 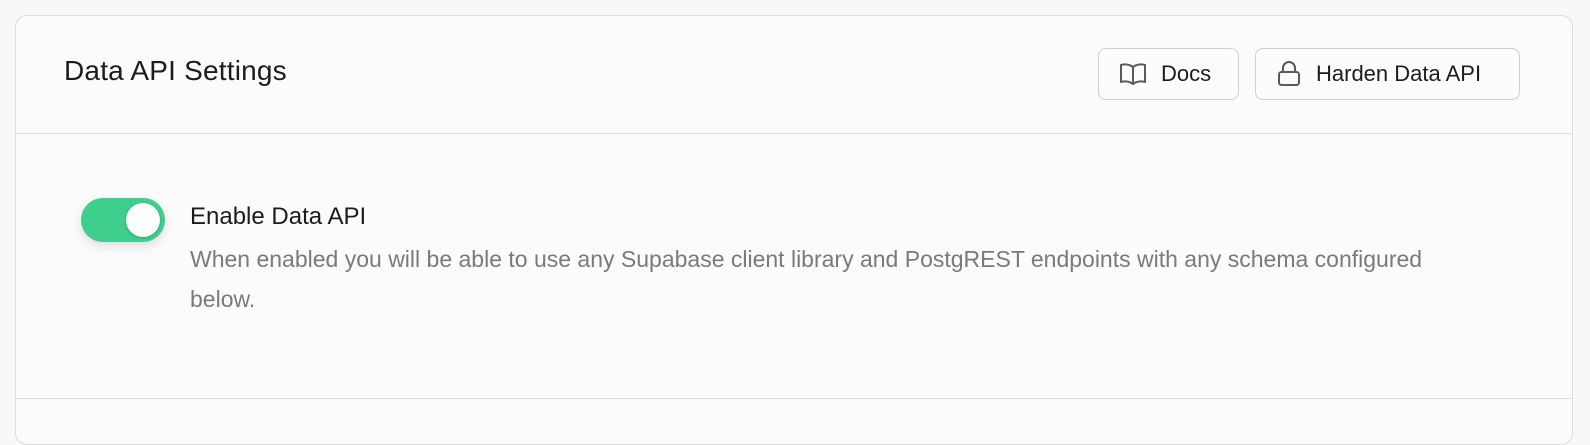 What do you see at coordinates (1399, 73) in the screenshot?
I see `harden-button-label: Harden Data API` at bounding box center [1399, 73].